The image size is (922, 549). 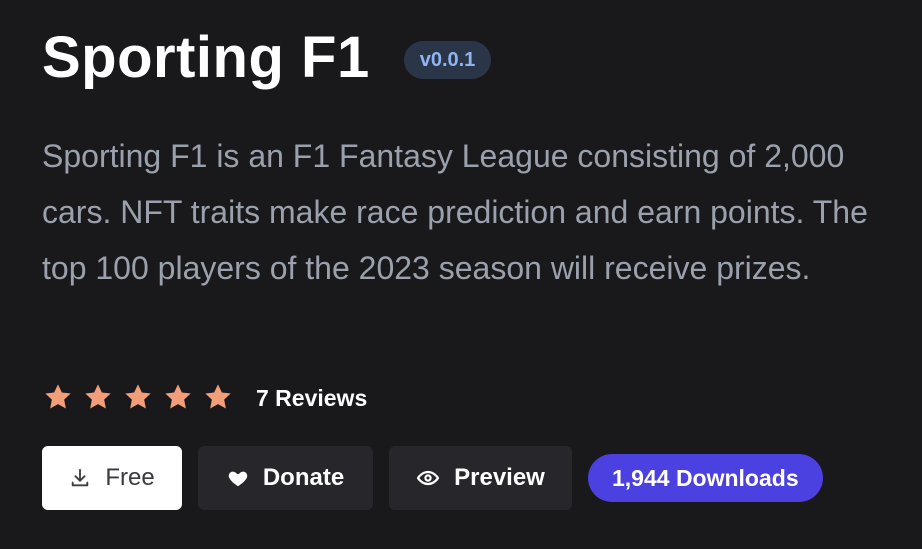 What do you see at coordinates (705, 478) in the screenshot?
I see `downloads-badge: 1,944 Downloads` at bounding box center [705, 478].